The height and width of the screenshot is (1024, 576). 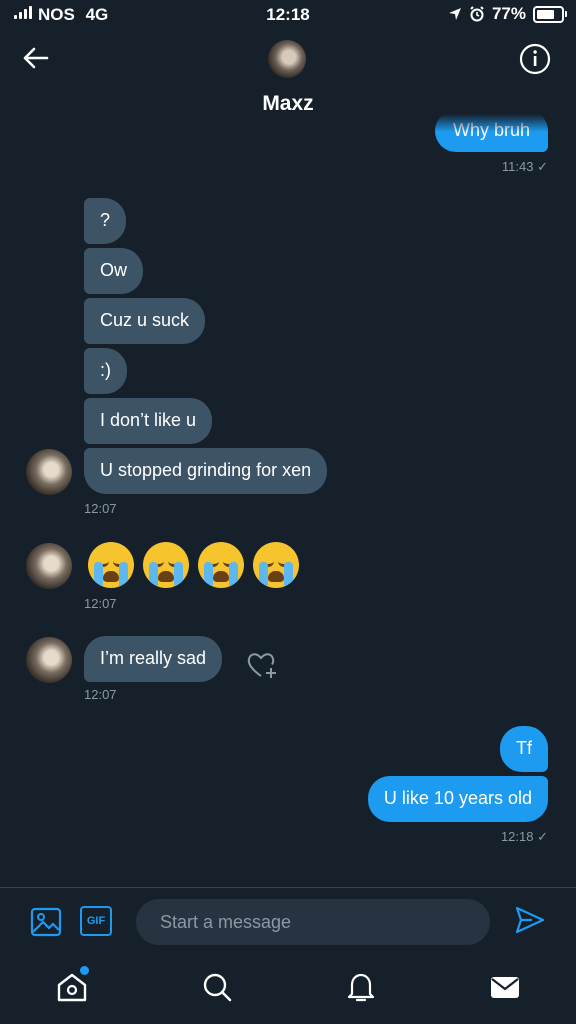 I want to click on message-text: Tf, so click(x=524, y=748).